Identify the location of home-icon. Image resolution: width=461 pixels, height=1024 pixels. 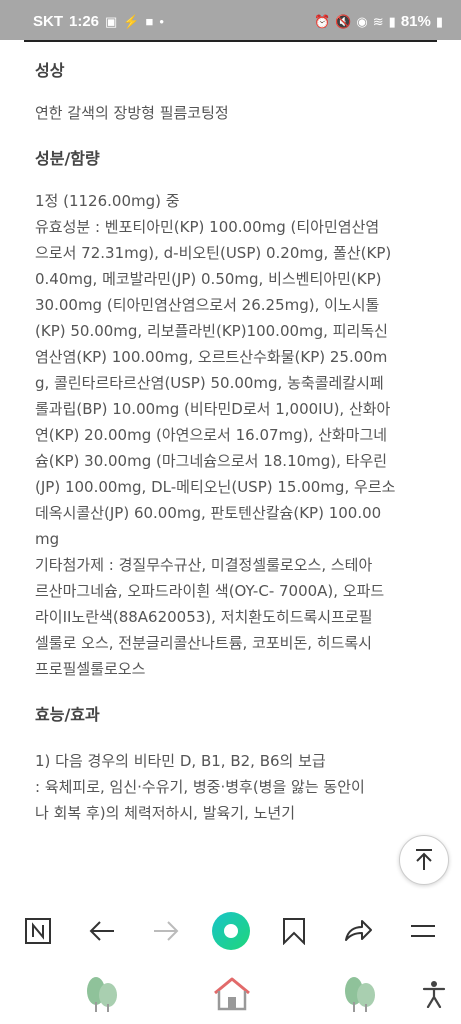
(232, 994).